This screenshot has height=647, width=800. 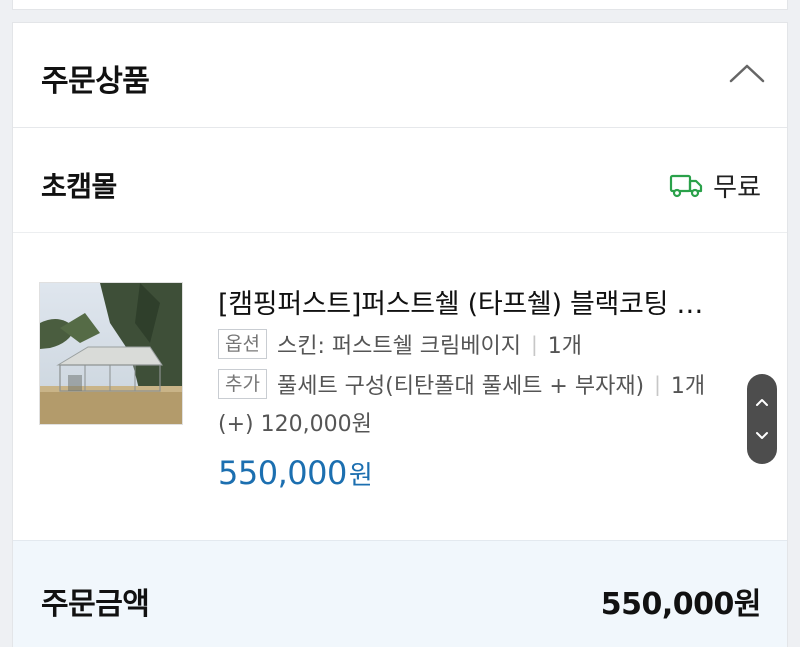 I want to click on chevron-down-icon, so click(x=762, y=436).